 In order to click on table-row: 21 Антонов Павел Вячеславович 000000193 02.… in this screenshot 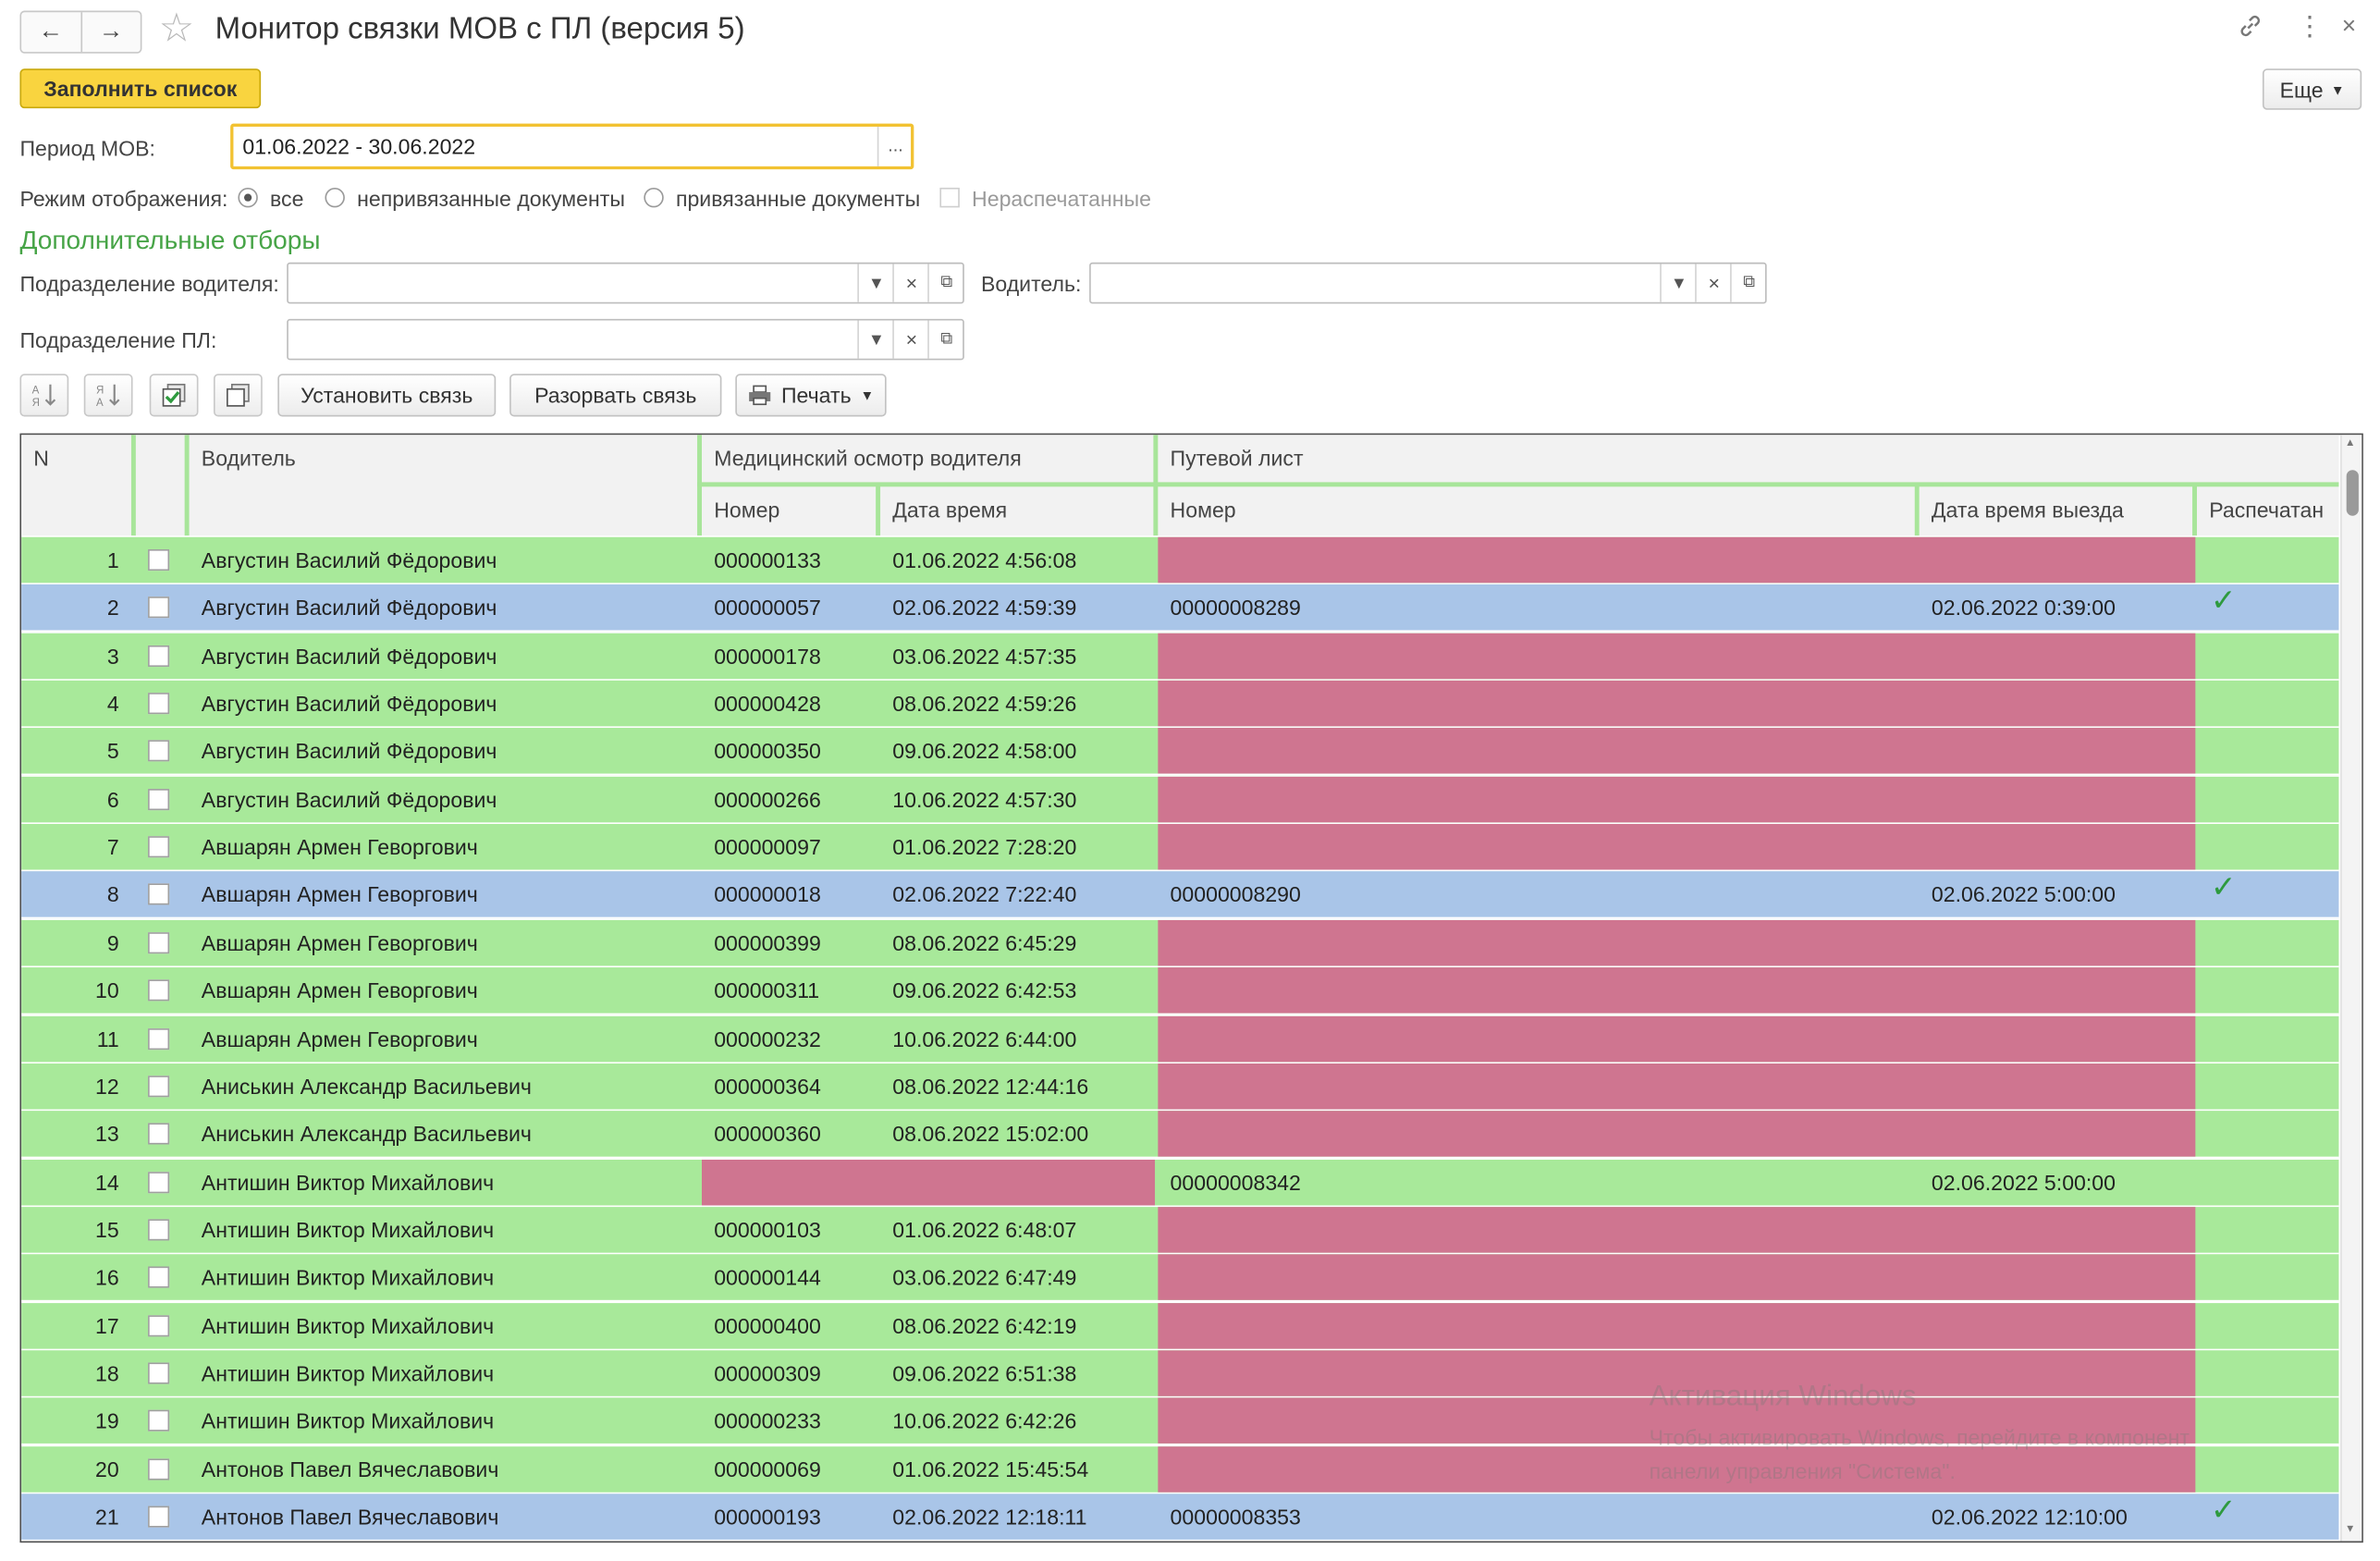, I will do `click(1180, 1517)`.